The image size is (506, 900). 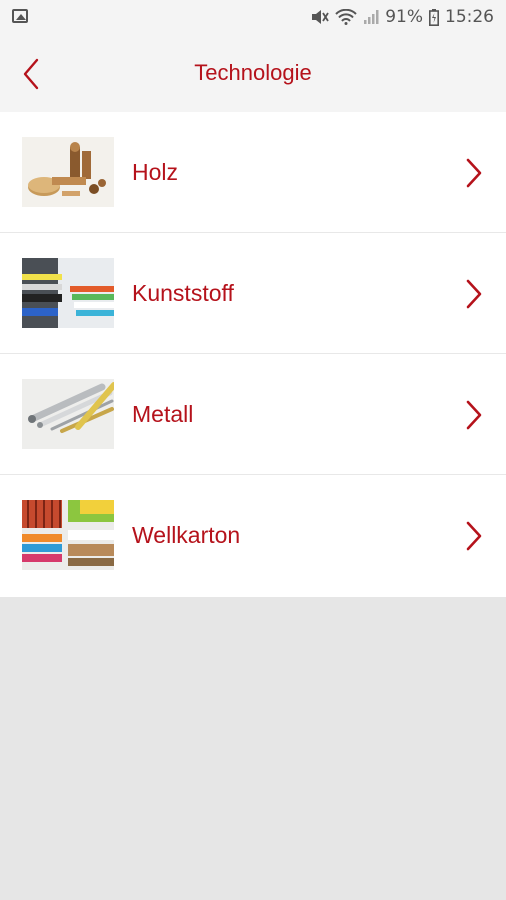 What do you see at coordinates (253, 414) in the screenshot?
I see `list-item-metall: Metall` at bounding box center [253, 414].